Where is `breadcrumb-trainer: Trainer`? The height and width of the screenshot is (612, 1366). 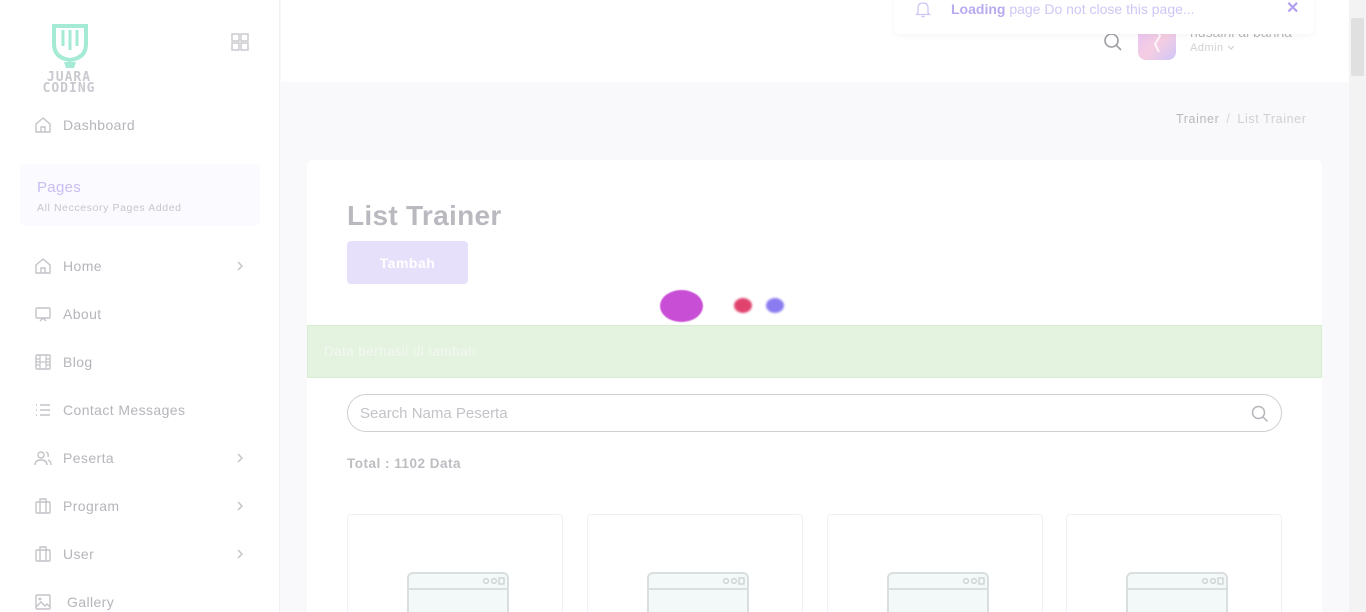 breadcrumb-trainer: Trainer is located at coordinates (1197, 119).